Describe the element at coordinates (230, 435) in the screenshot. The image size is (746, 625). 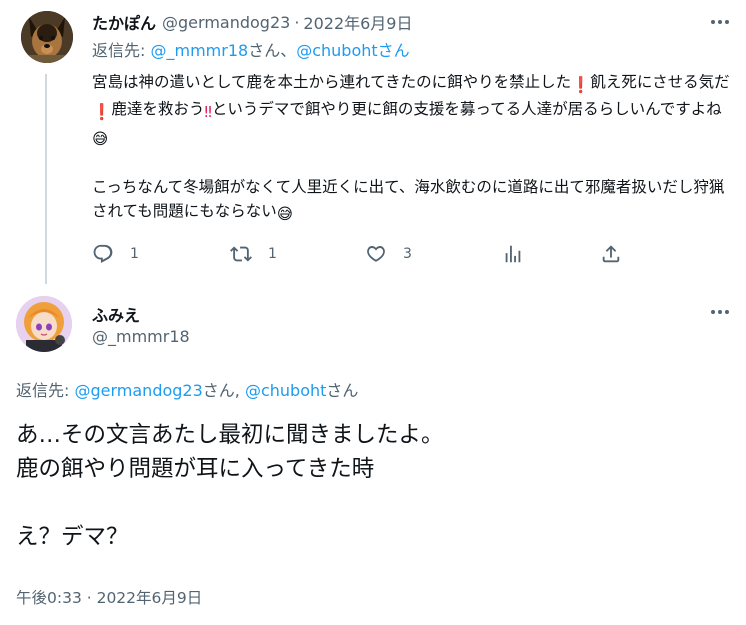
I see `tweet-line: あ…その文言あたし最初に聞きましたよ。` at that location.